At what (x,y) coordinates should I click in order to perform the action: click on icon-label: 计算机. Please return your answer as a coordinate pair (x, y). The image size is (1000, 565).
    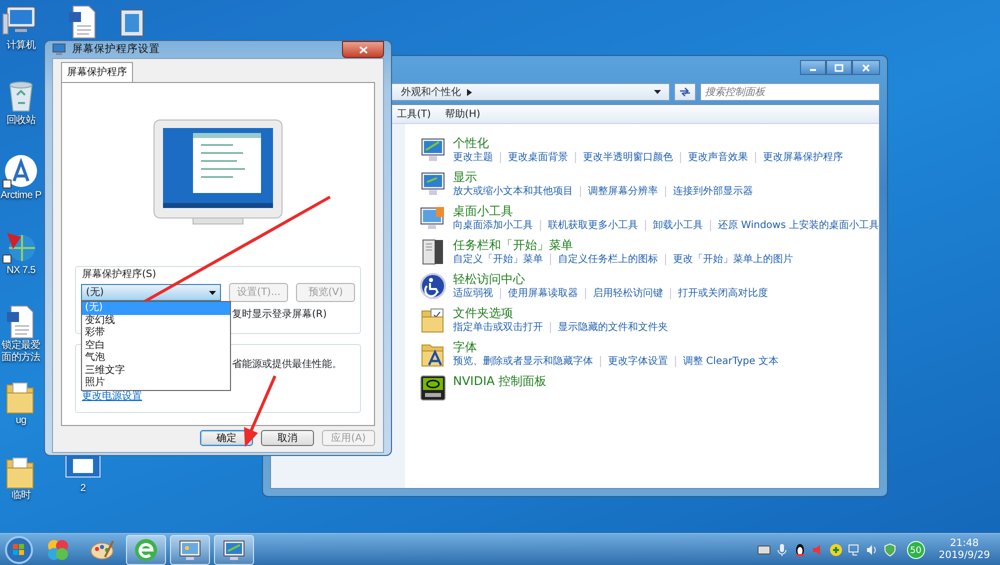
    Looking at the image, I should click on (21, 46).